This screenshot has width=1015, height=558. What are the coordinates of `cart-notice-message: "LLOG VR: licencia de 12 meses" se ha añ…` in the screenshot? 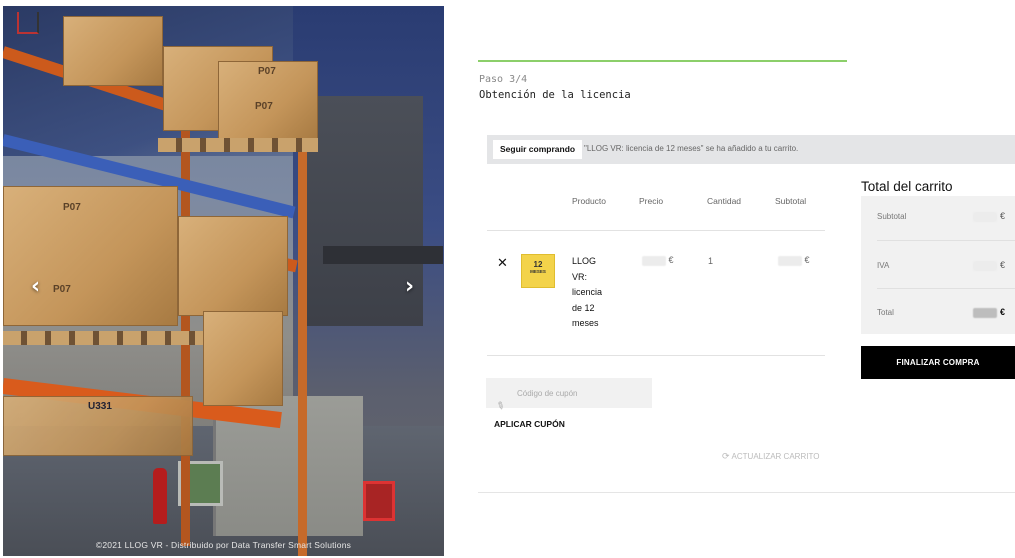 It's located at (691, 148).